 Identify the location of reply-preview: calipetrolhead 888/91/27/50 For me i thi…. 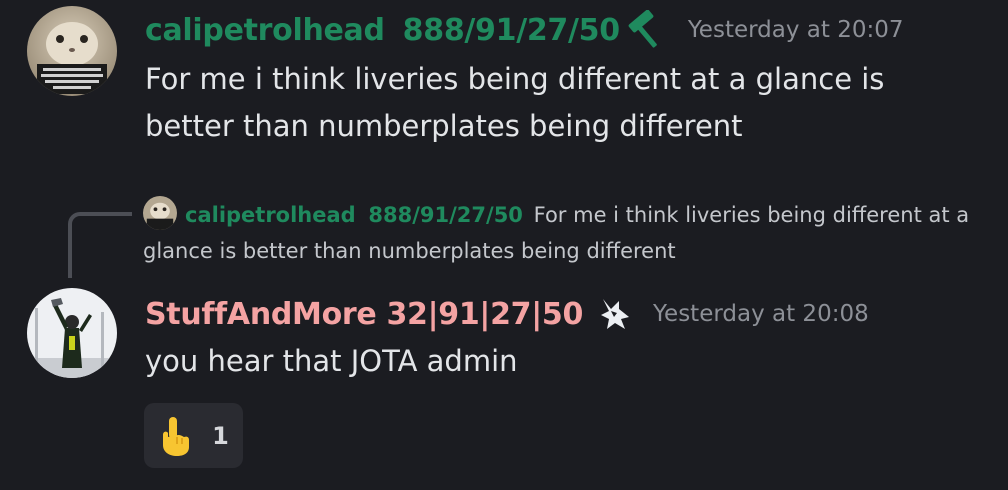
(560, 232).